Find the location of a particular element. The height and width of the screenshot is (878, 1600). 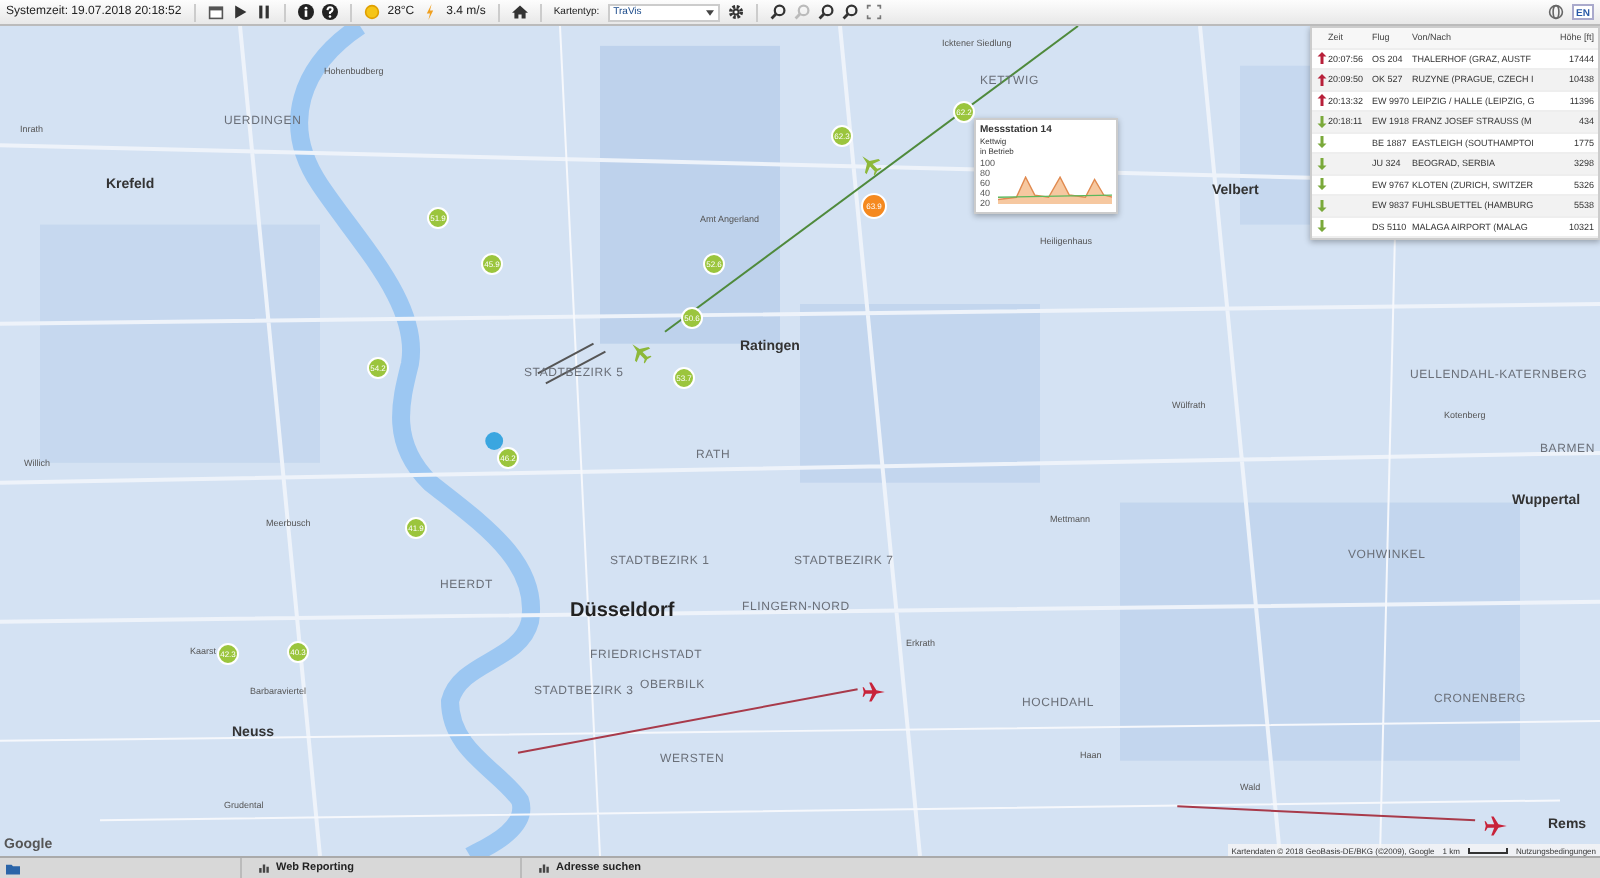

place-label: Düsseldorf is located at coordinates (622, 611).